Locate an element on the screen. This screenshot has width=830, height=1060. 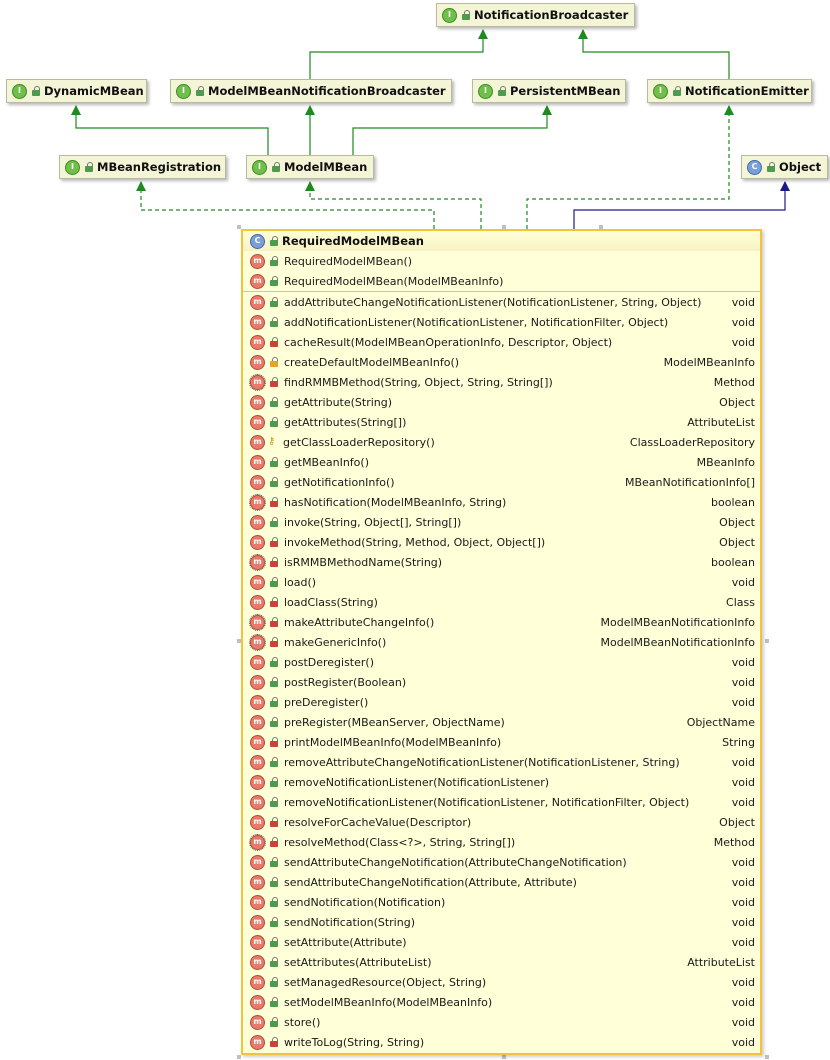
node-notification-broadcaster: I NotificationBroadcaster is located at coordinates (535, 15).